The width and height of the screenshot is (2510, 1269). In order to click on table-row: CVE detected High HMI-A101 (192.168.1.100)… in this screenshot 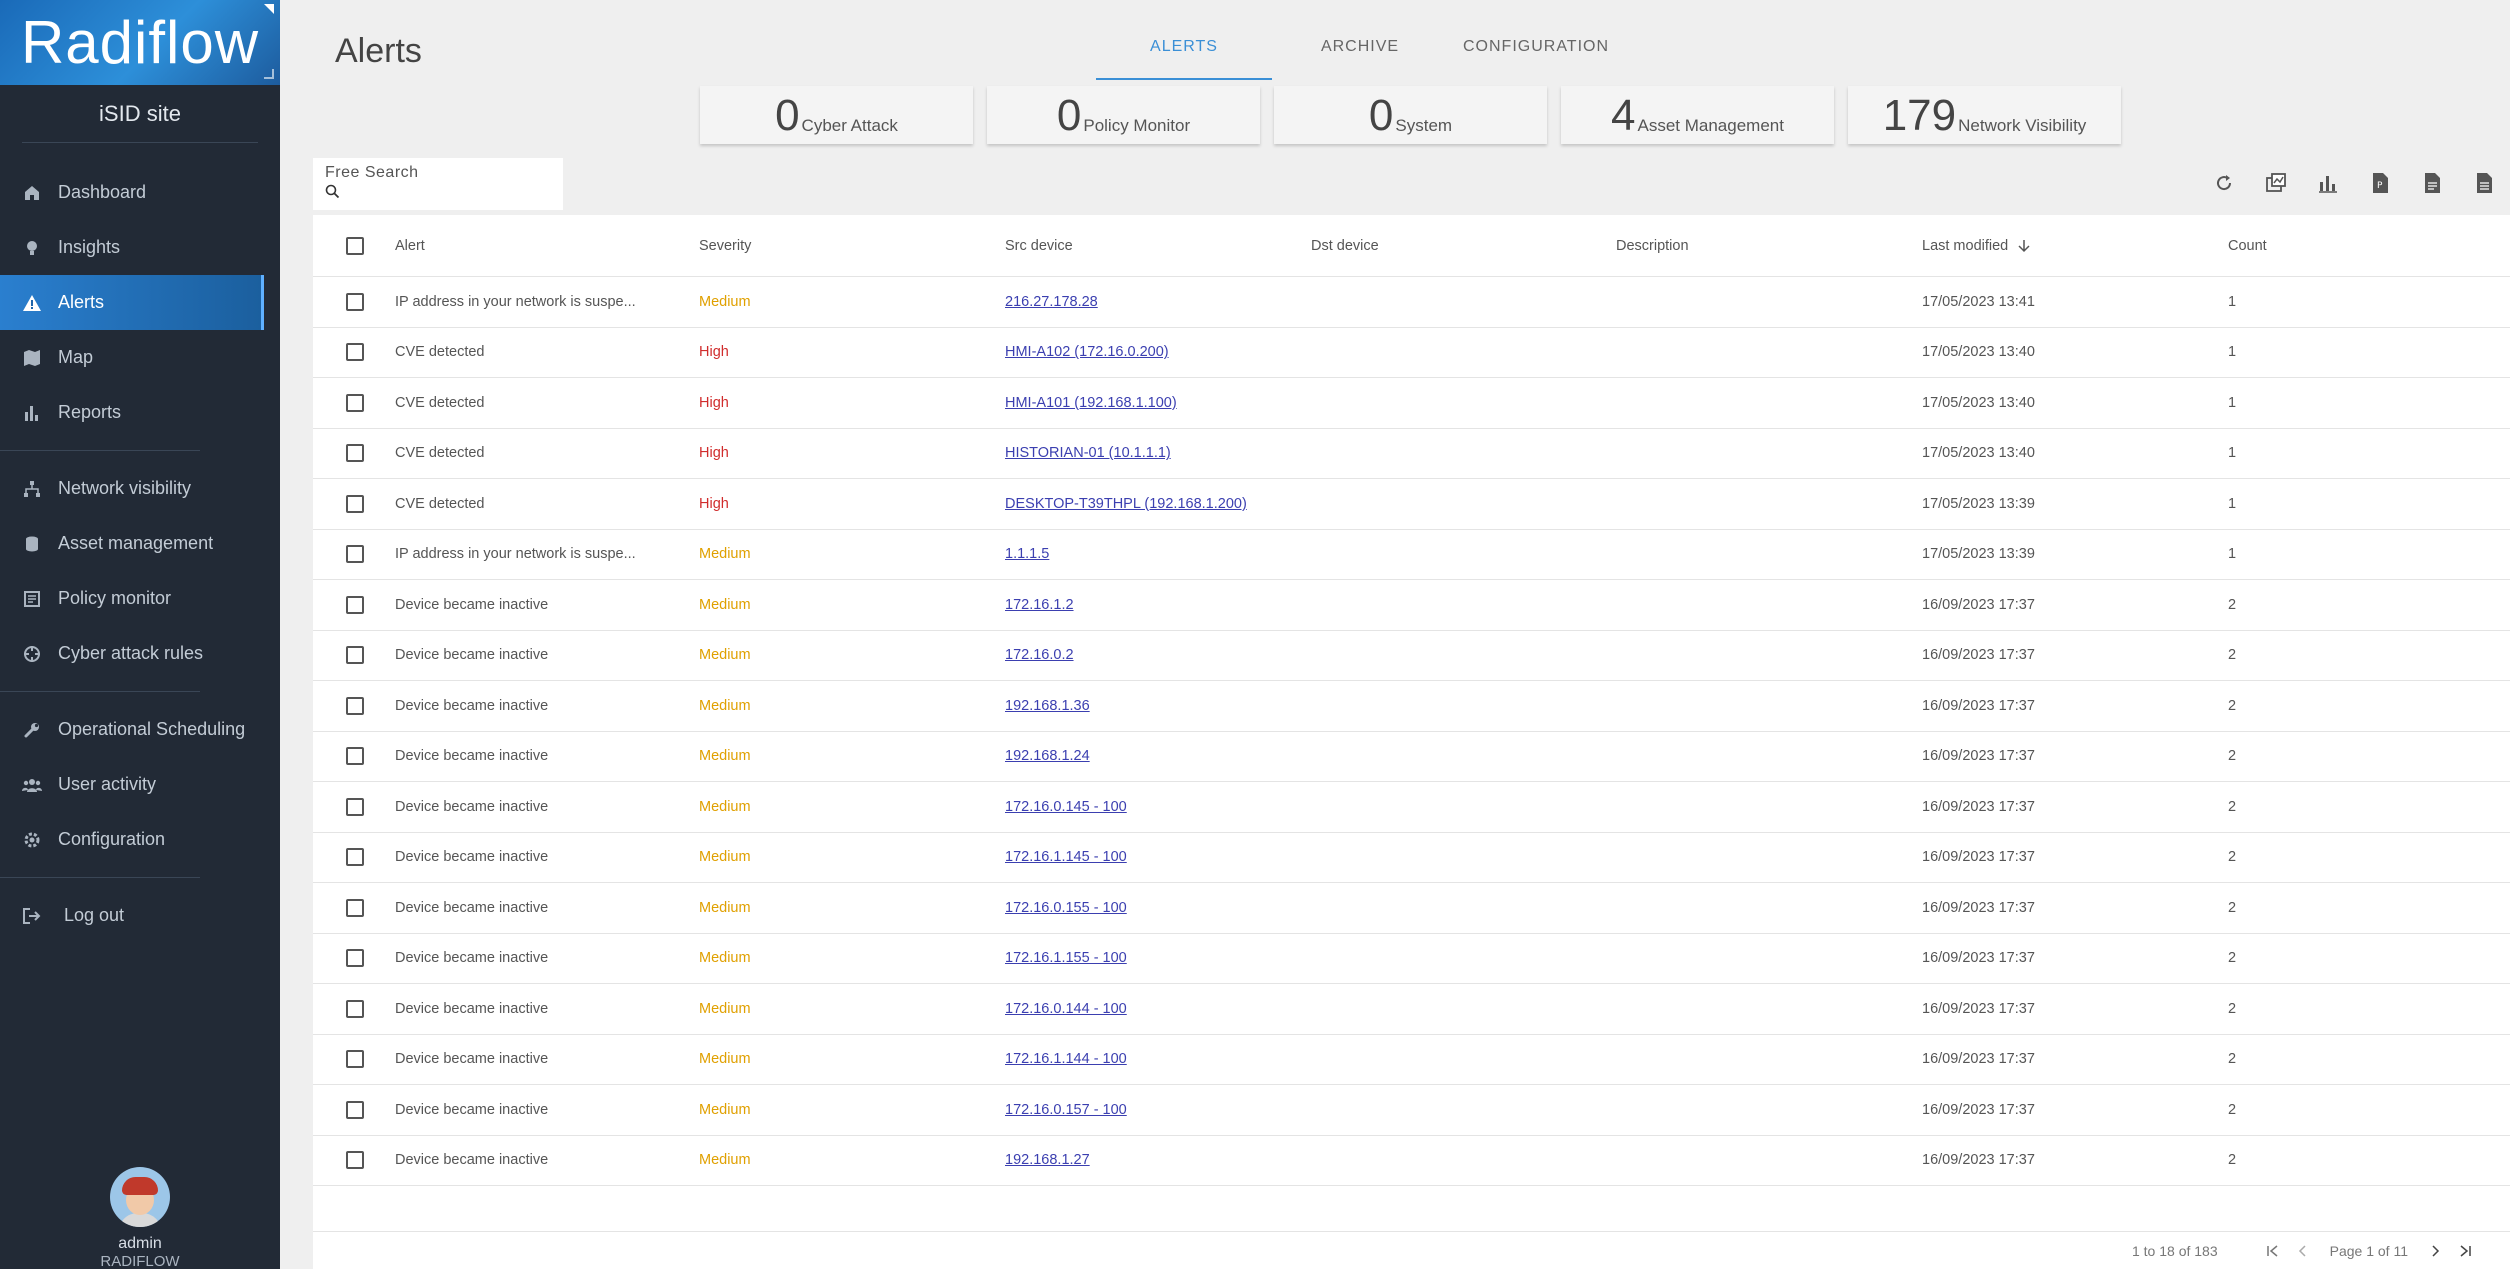, I will do `click(1411, 403)`.